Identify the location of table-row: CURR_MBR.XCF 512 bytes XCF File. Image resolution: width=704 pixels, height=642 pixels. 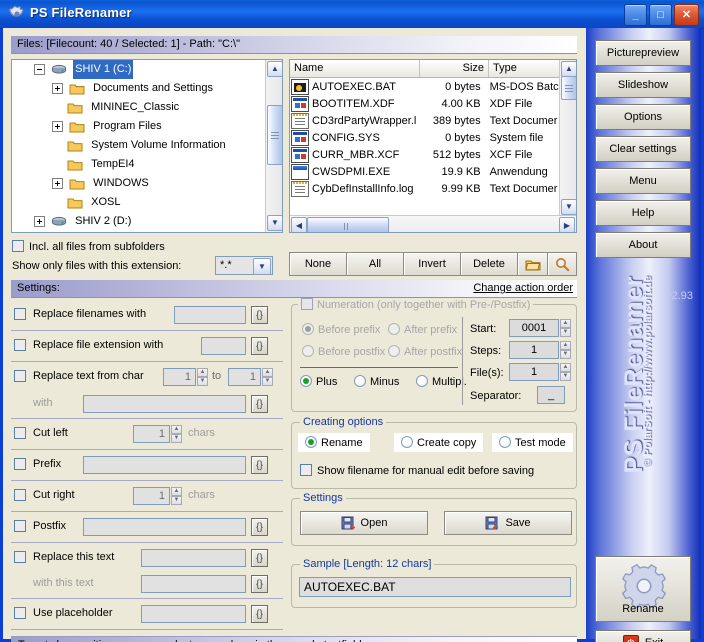
(425, 154).